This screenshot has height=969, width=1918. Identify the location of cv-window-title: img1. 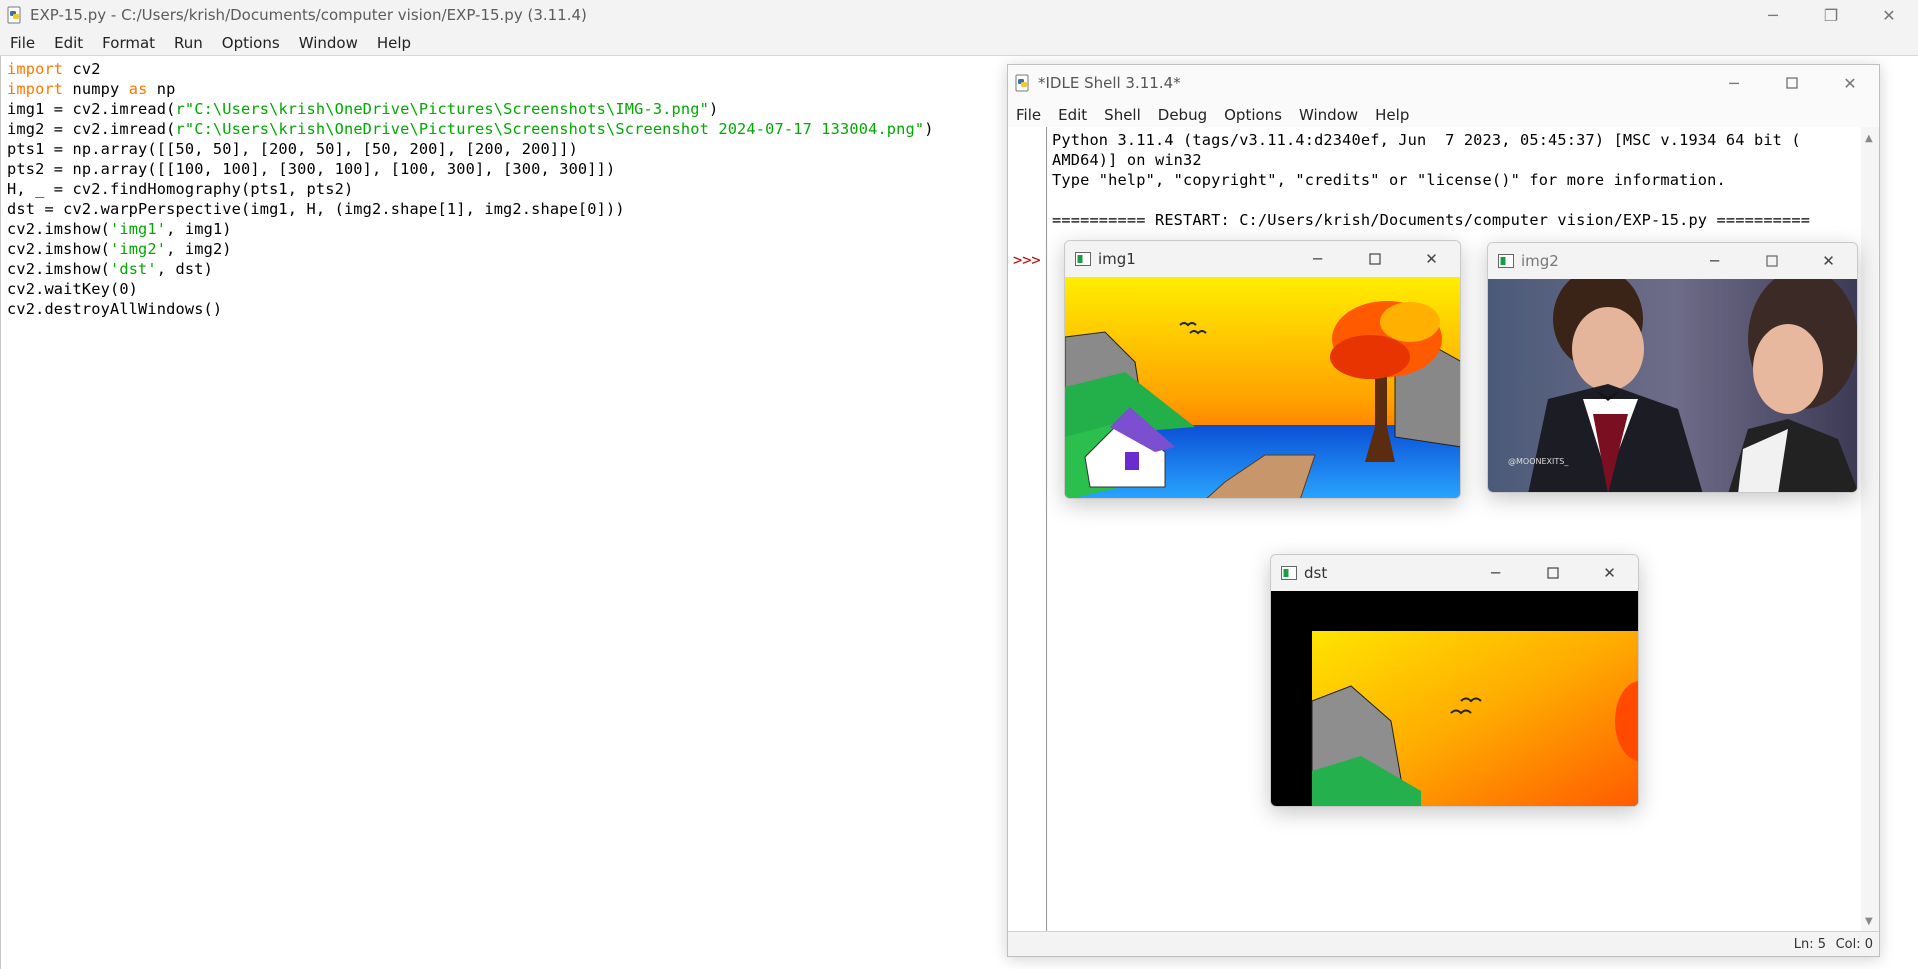
(1117, 259).